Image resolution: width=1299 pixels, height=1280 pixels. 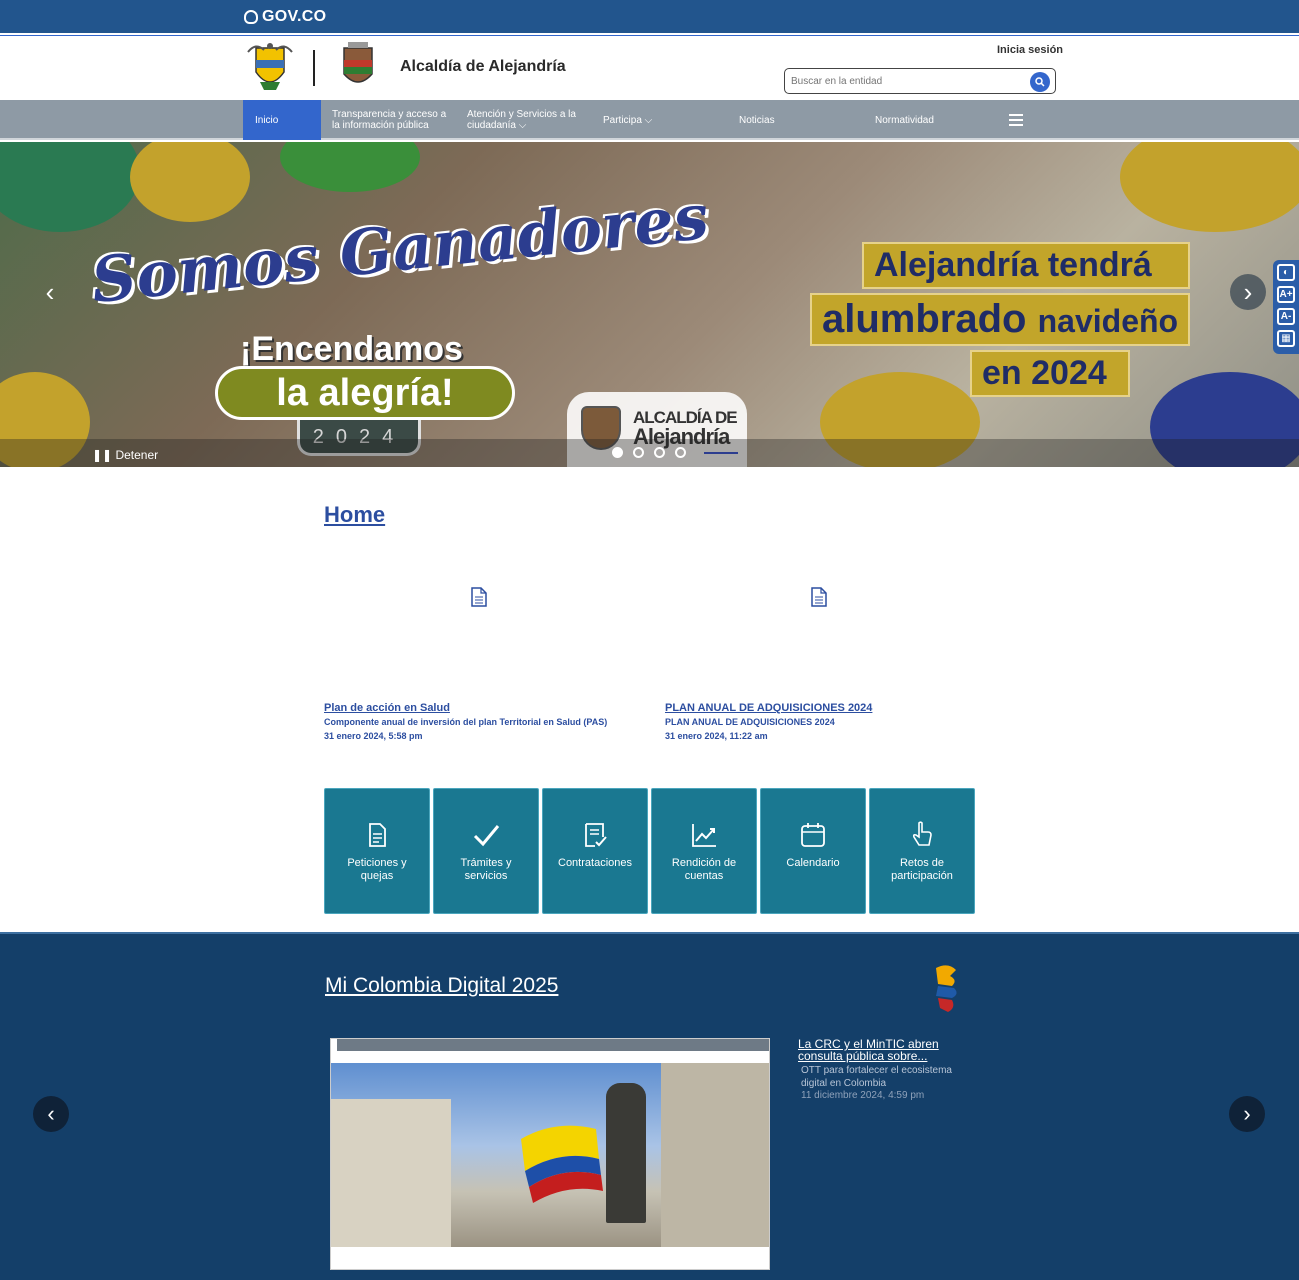 I want to click on image-bottom-band, so click(x=550, y=1258).